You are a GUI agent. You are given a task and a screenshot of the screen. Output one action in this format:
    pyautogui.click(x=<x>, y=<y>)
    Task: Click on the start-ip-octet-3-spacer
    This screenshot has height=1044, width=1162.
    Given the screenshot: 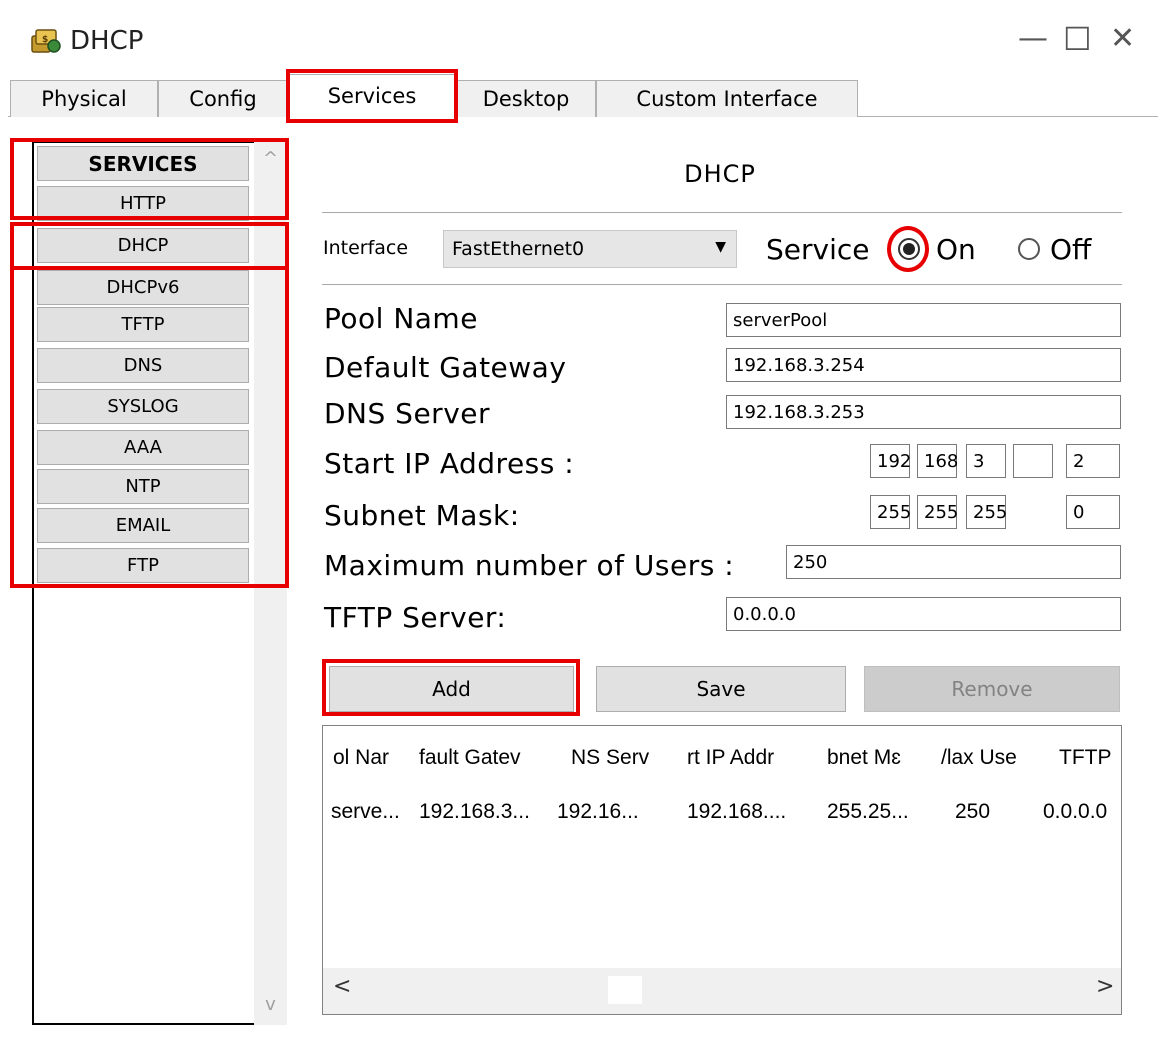 What is the action you would take?
    pyautogui.click(x=1033, y=461)
    